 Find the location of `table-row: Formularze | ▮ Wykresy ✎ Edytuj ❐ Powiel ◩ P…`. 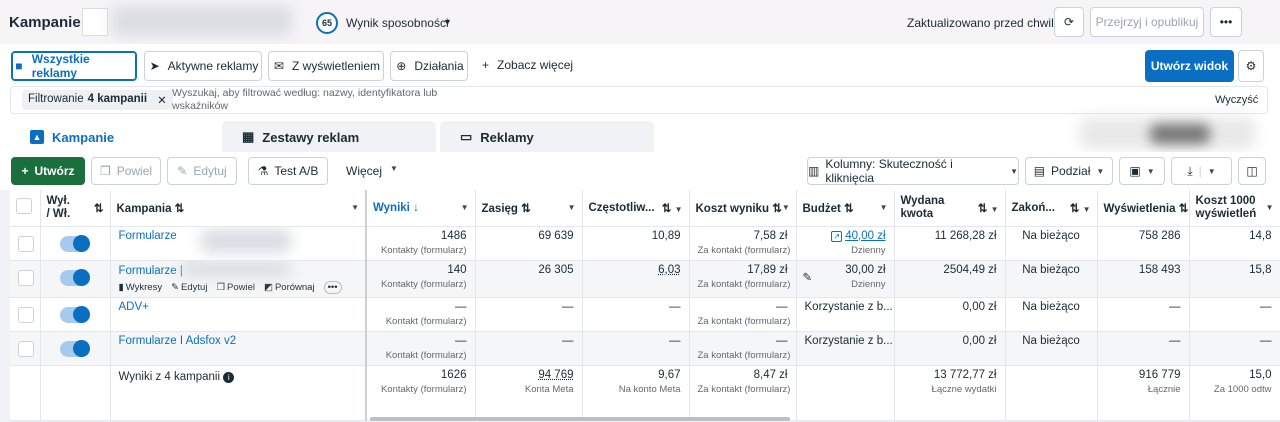

table-row: Formularze | ▮ Wykresy ✎ Edytuj ❐ Powiel ◩ P… is located at coordinates (645, 279).